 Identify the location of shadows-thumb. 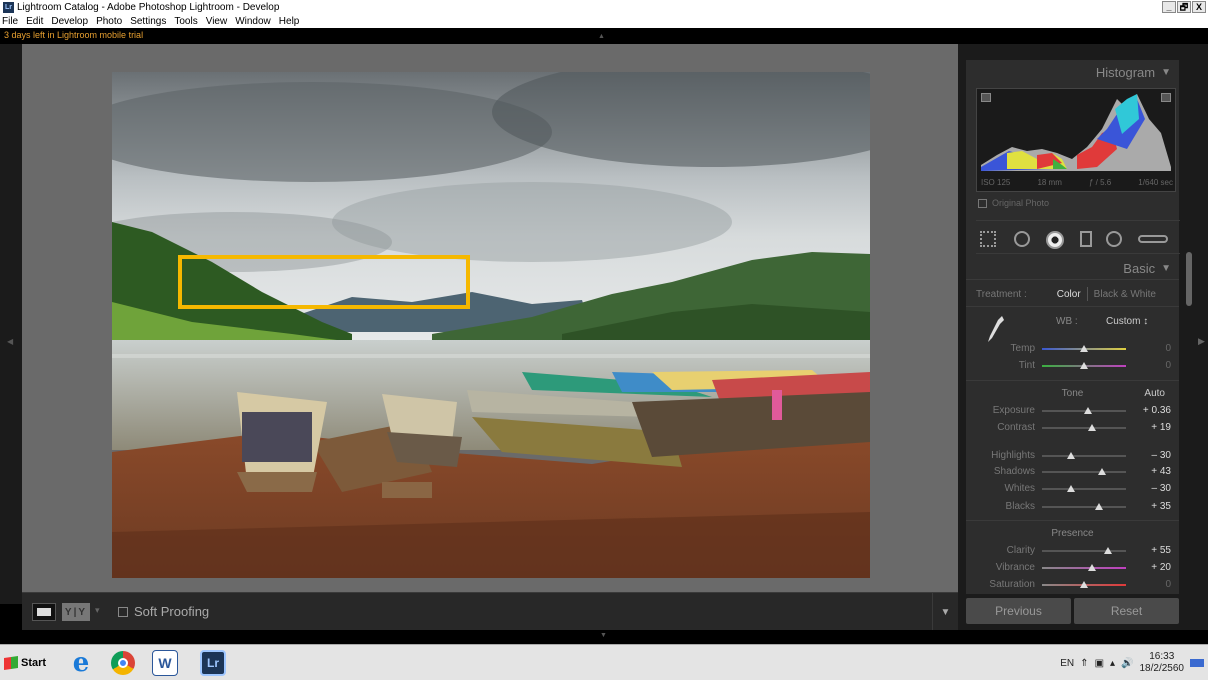
(1102, 471).